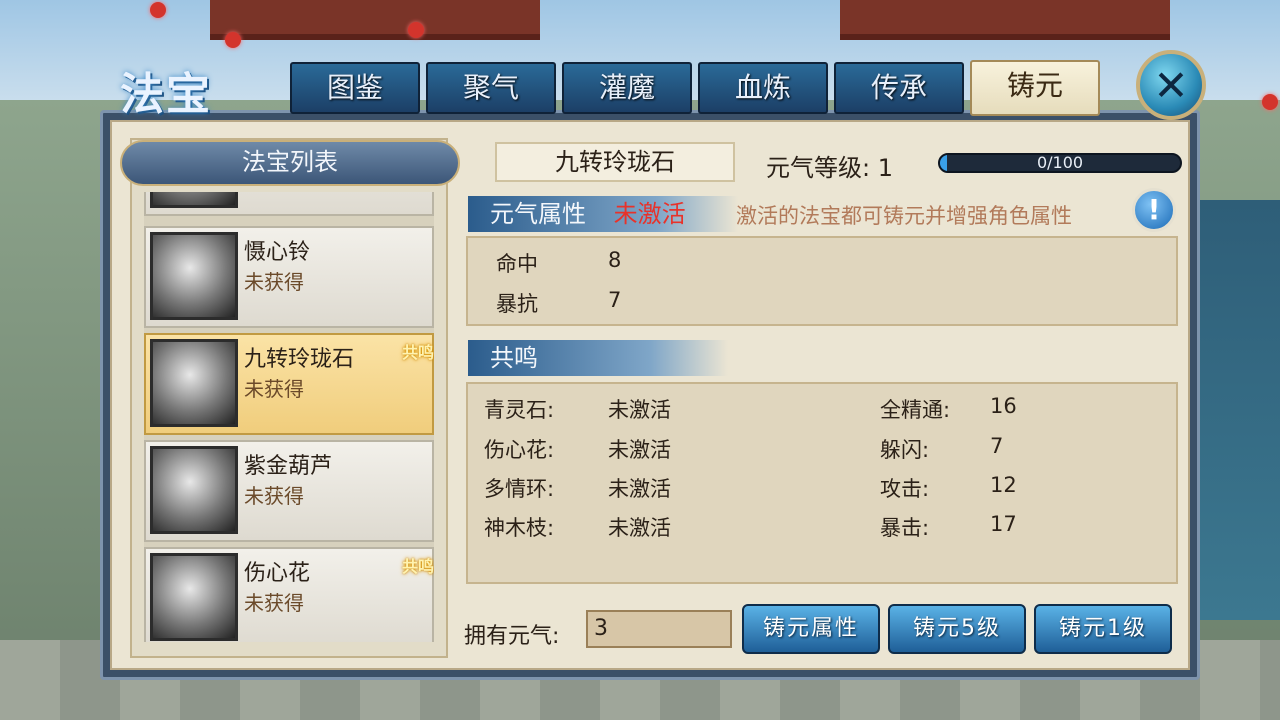 The image size is (1280, 720). I want to click on gourd-treasure-icon, so click(194, 490).